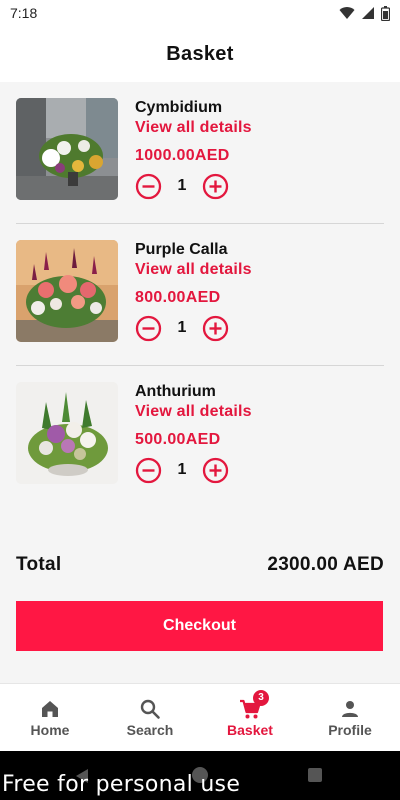 The height and width of the screenshot is (800, 400). I want to click on item-info: Anthurium View all details 500.00AED 1, so click(193, 433).